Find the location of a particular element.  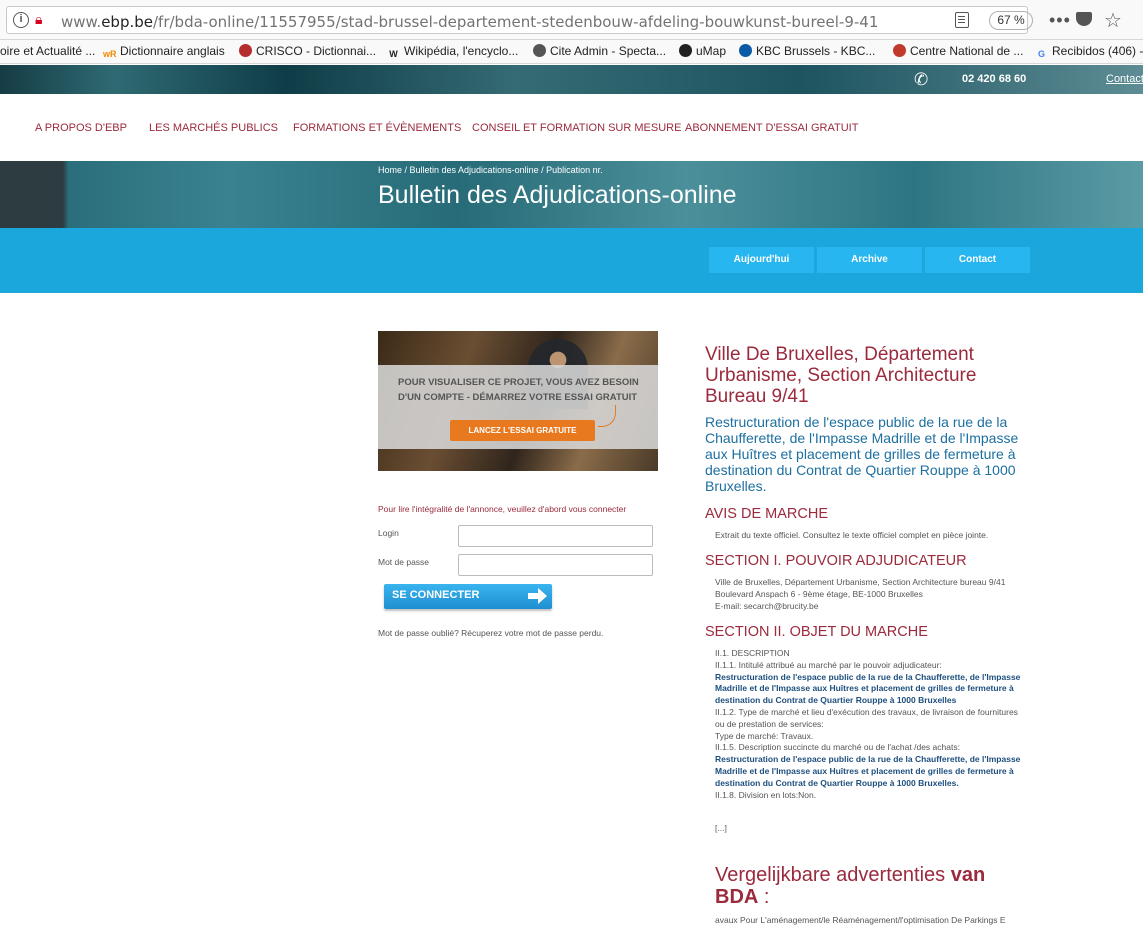

similar-ads-title: Vergelijkbare advertenties van BDA : is located at coordinates (870, 886).